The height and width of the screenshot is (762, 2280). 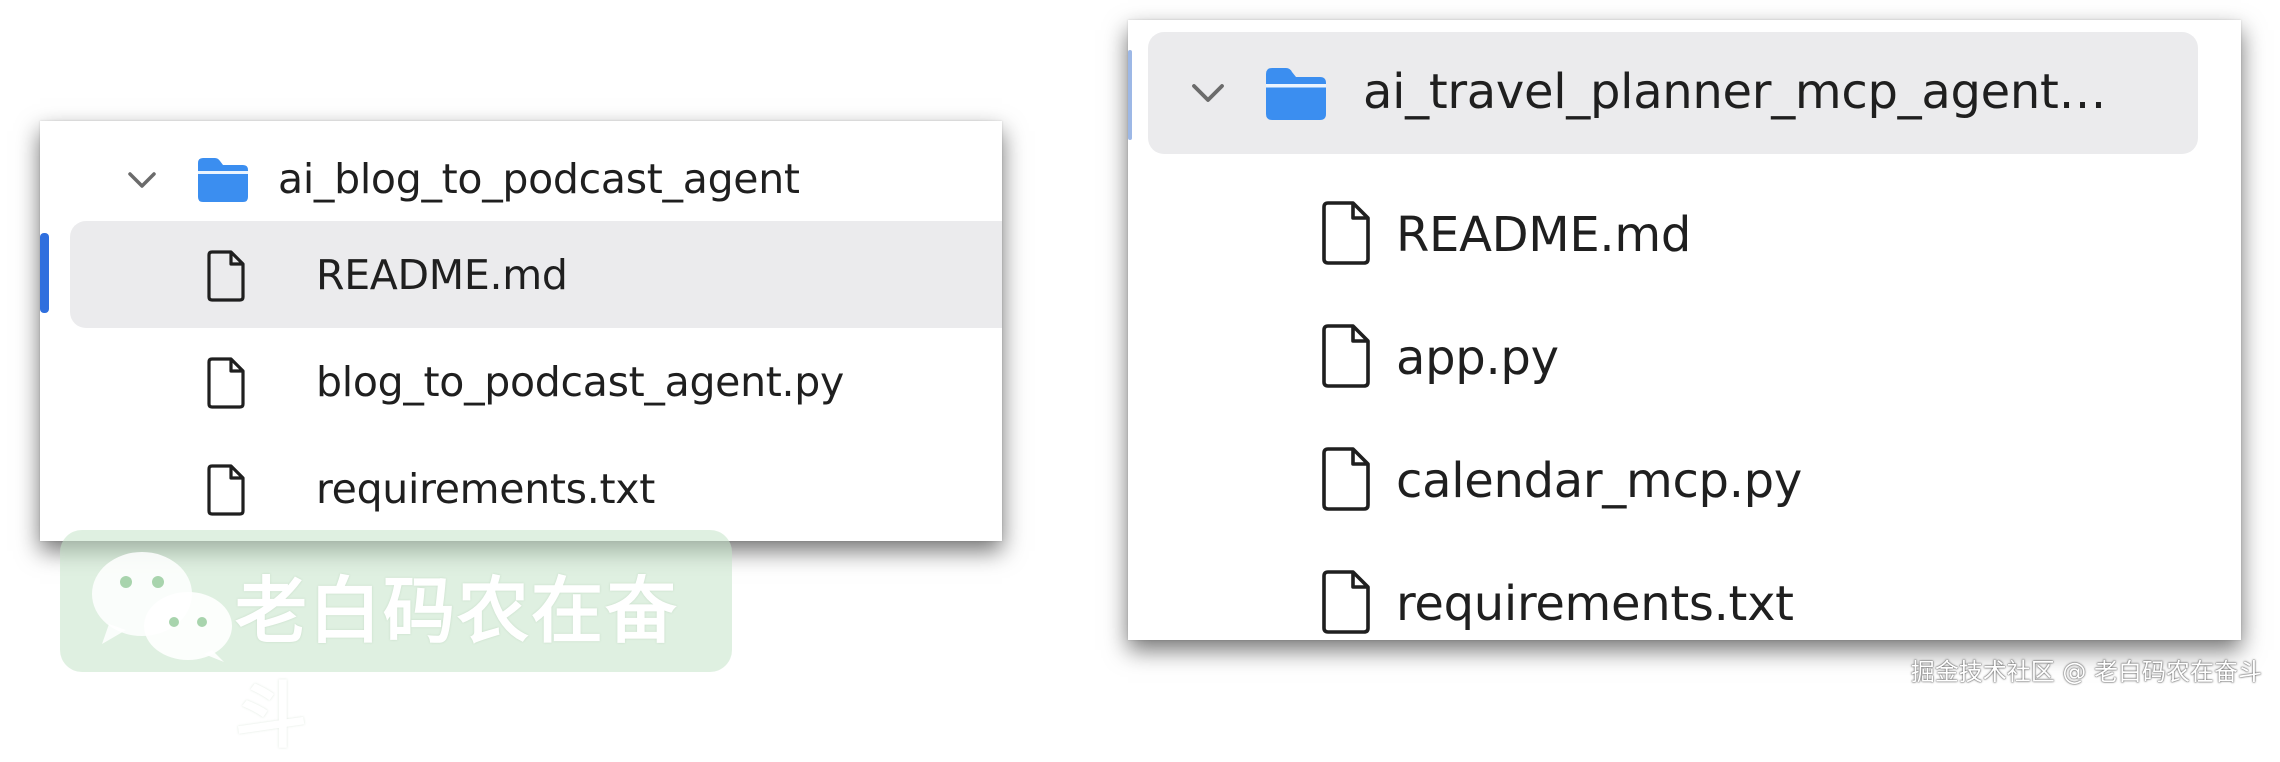 What do you see at coordinates (2086, 672) in the screenshot?
I see `site-credit-watermark: 掘金技术社区 @ 老白码农在奋斗` at bounding box center [2086, 672].